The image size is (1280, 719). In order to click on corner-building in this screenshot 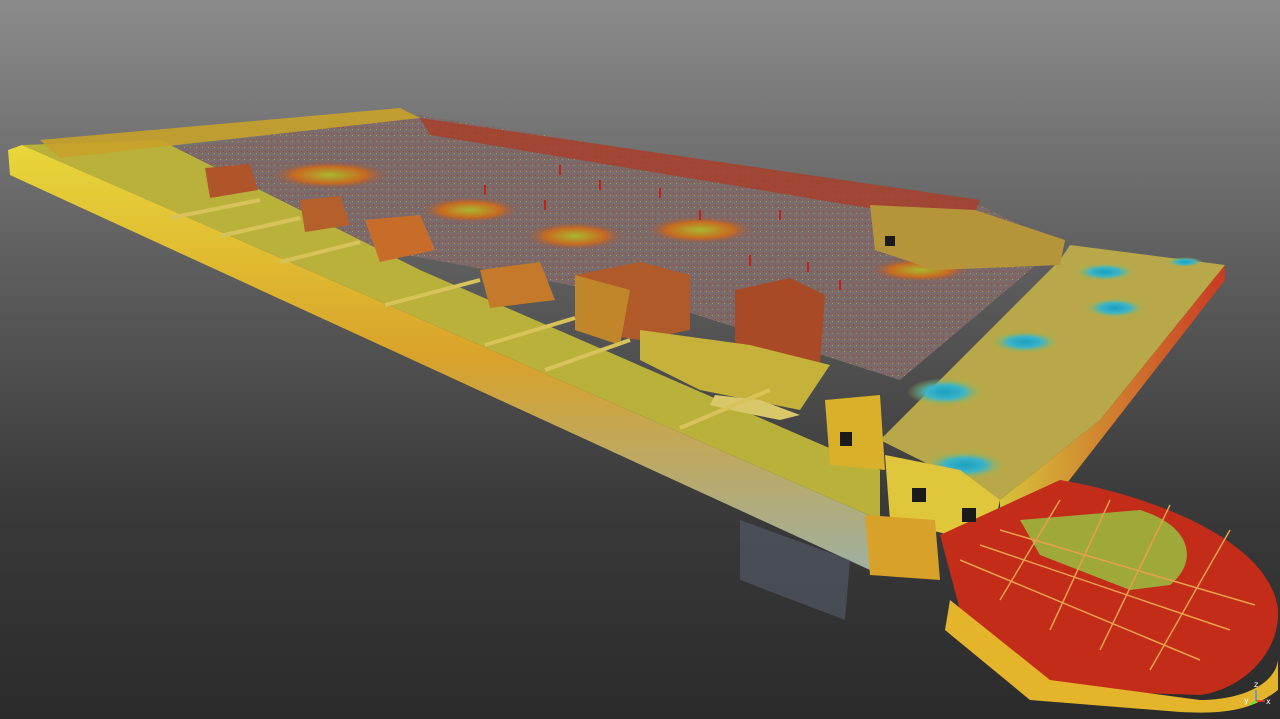, I will do `click(855, 432)`.